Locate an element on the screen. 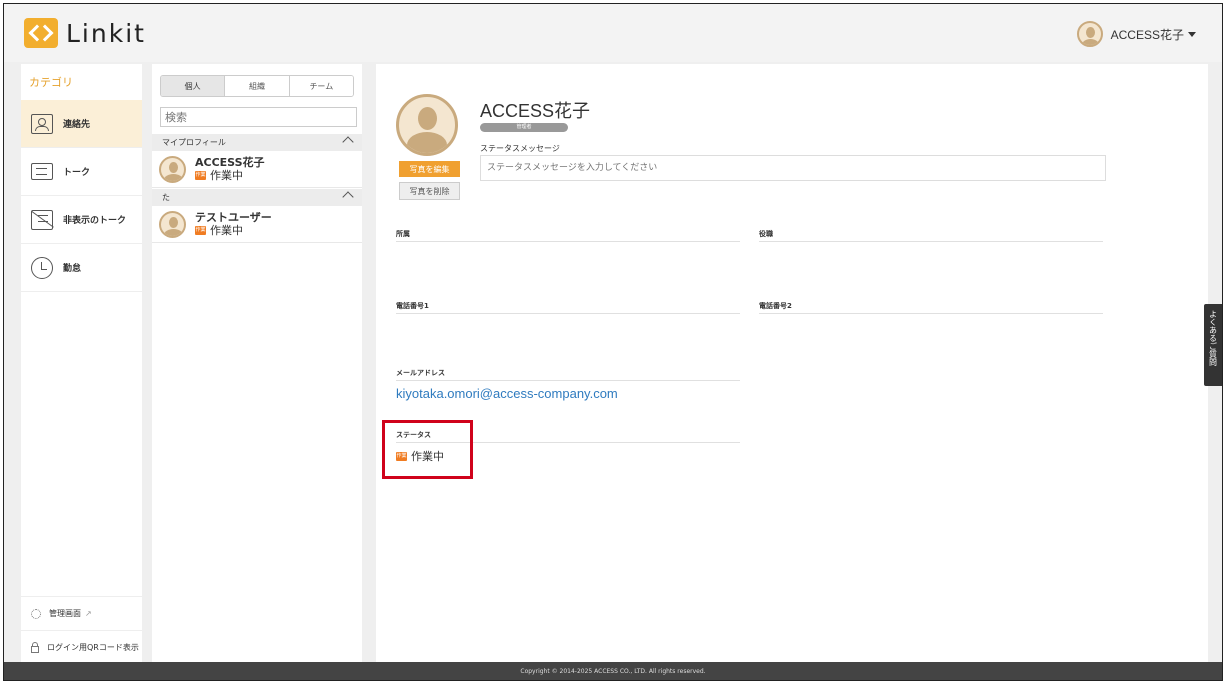  profile-name: ACCESS花子 is located at coordinates (535, 111).